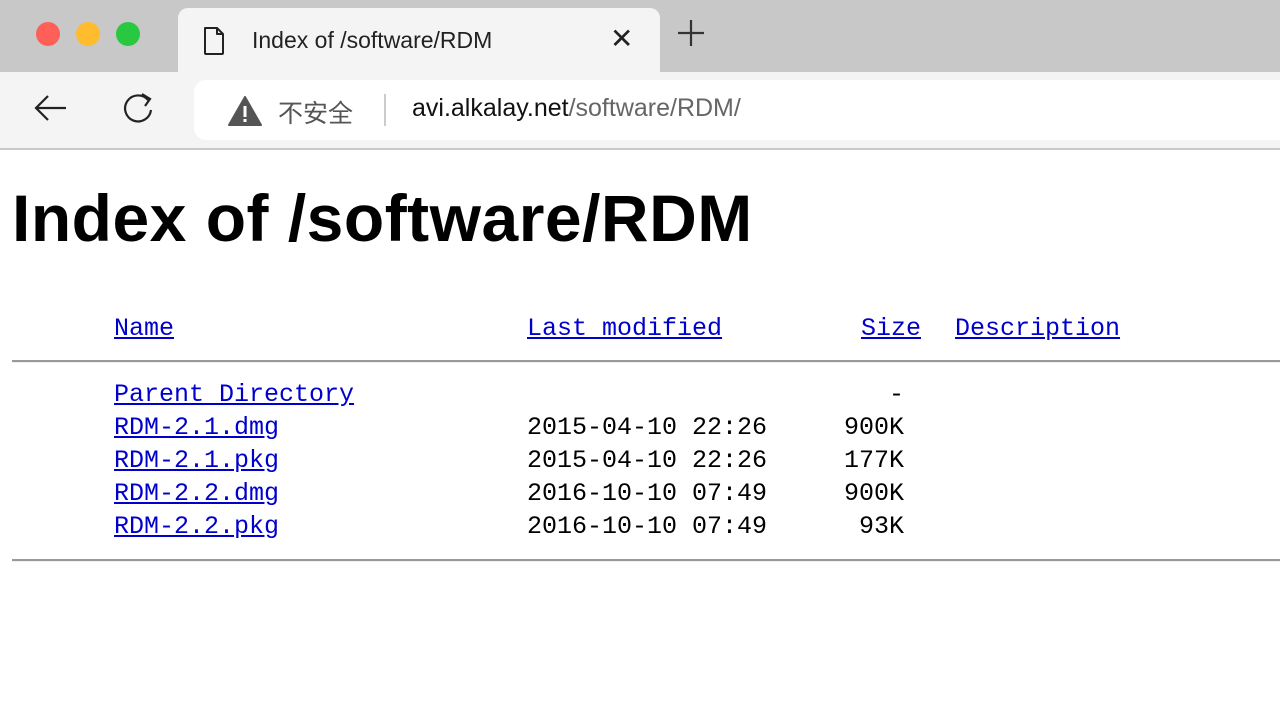  I want to click on browser-toolbar: 不安全 avi.alkalay.net/software/RDM/, so click(640, 111).